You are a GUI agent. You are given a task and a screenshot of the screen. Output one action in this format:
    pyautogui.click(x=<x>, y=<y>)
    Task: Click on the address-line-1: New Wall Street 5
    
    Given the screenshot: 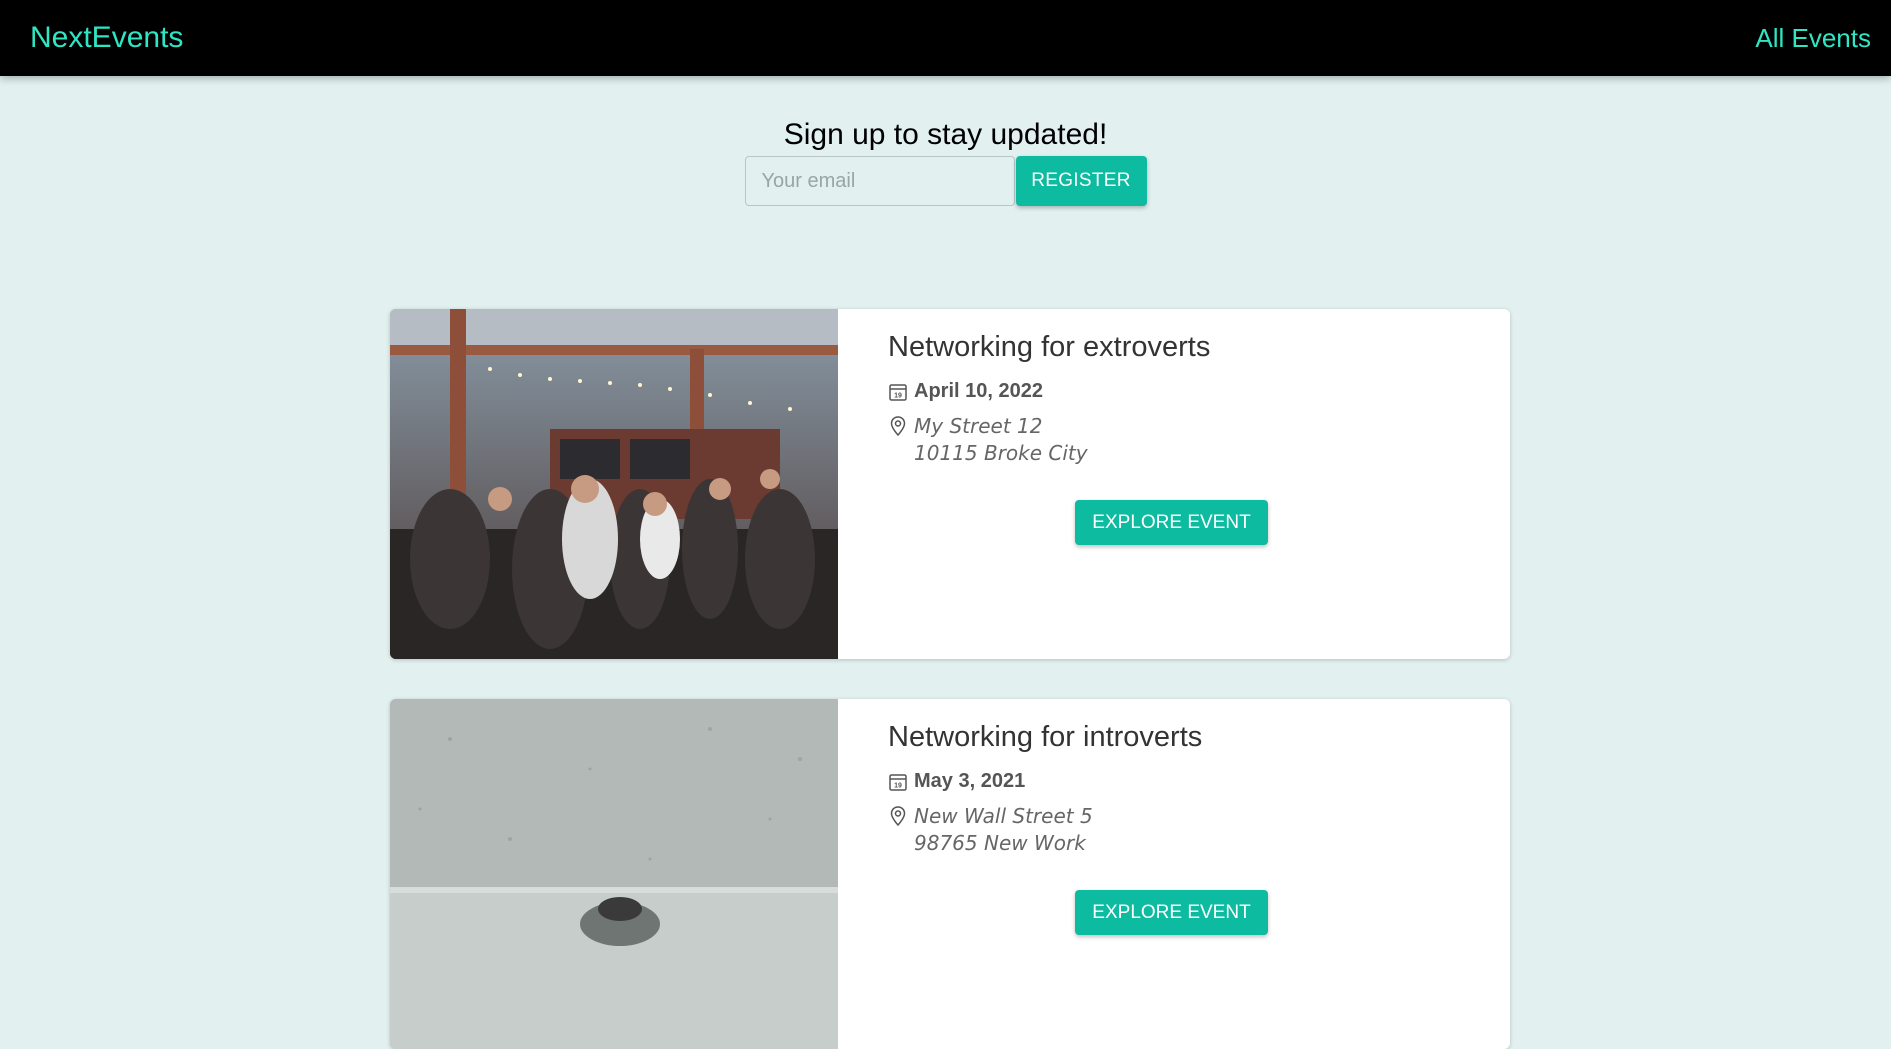 What is the action you would take?
    pyautogui.click(x=1003, y=816)
    